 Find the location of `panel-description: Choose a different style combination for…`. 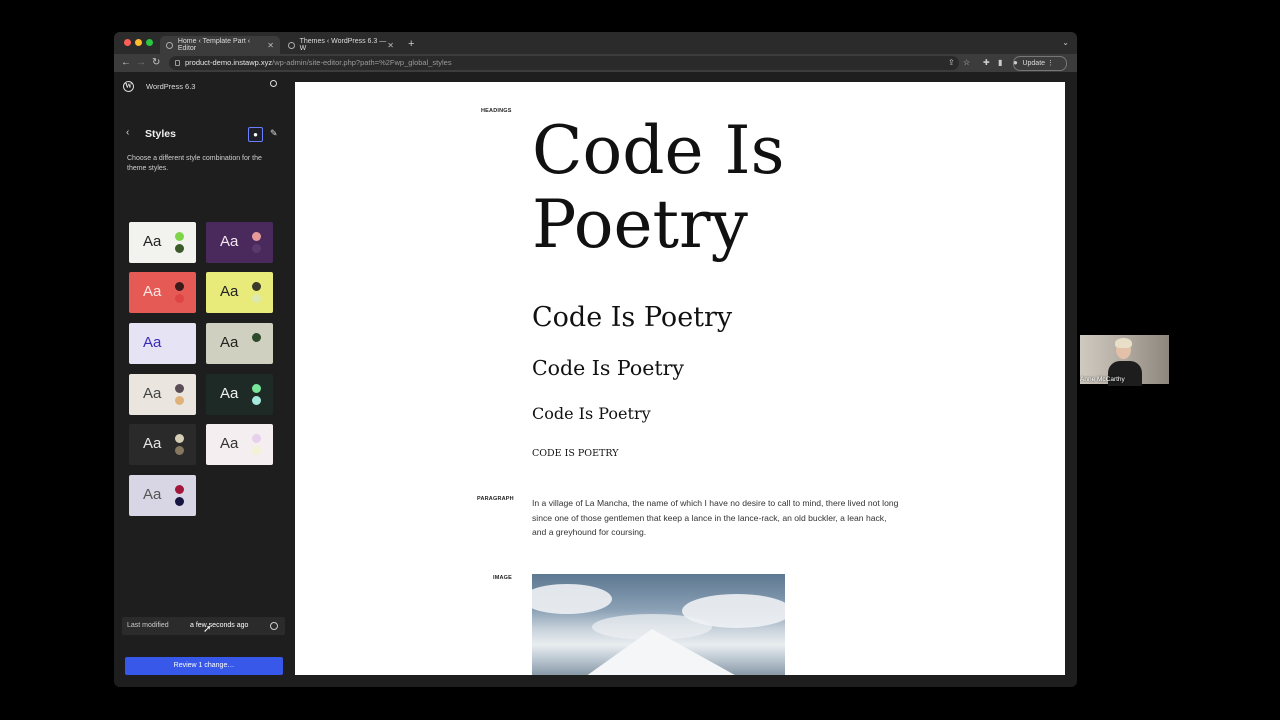

panel-description: Choose a different style combination for… is located at coordinates (194, 163).